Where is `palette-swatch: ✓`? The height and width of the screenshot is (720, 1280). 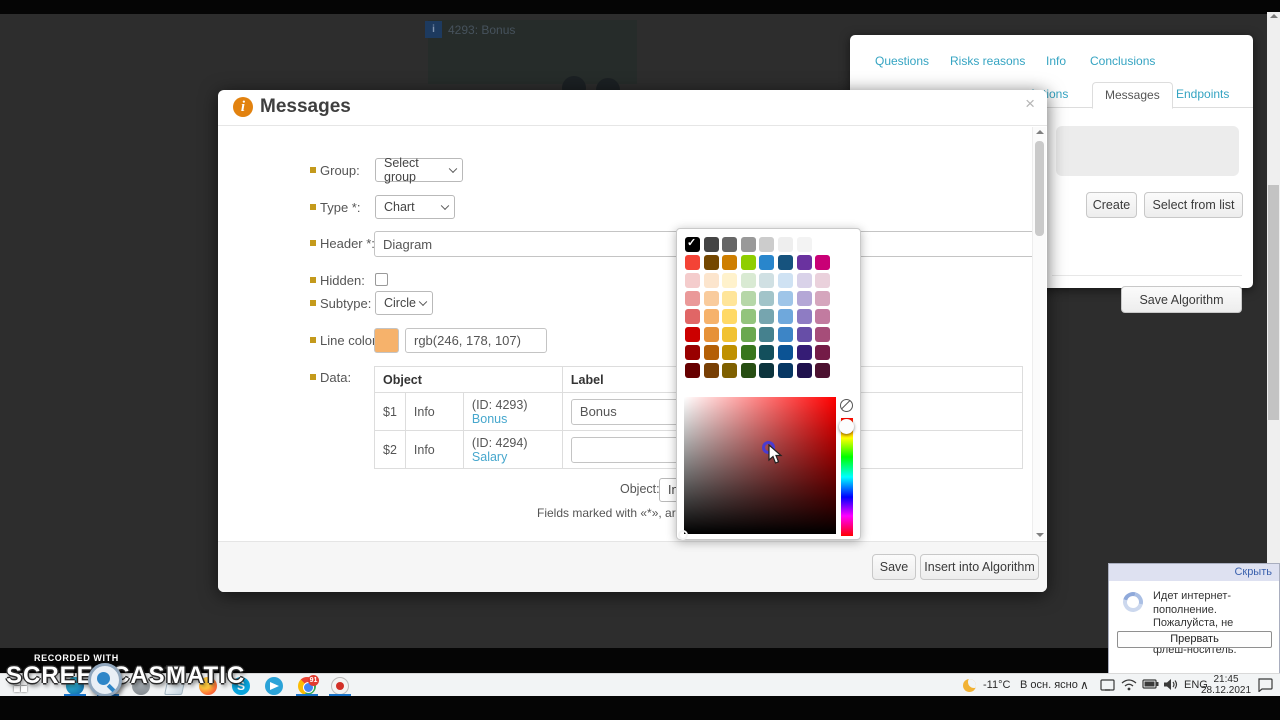 palette-swatch: ✓ is located at coordinates (692, 244).